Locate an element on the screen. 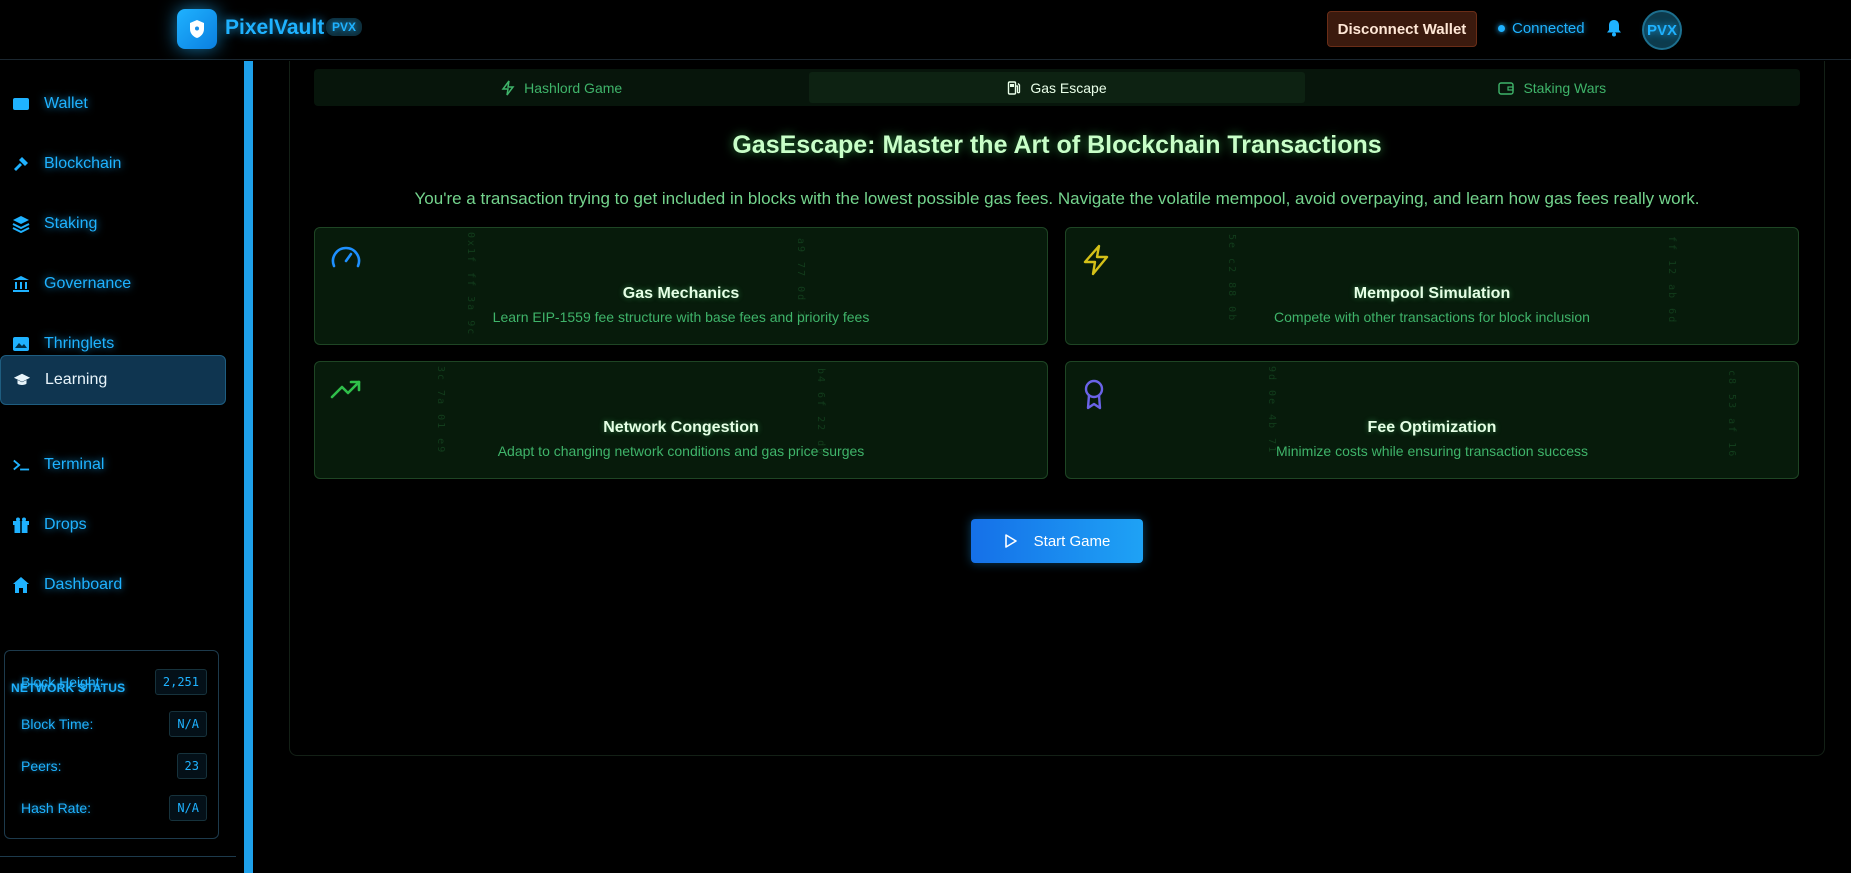 The width and height of the screenshot is (1851, 873). network-row-block-time: Block Time: N/A is located at coordinates (114, 724).